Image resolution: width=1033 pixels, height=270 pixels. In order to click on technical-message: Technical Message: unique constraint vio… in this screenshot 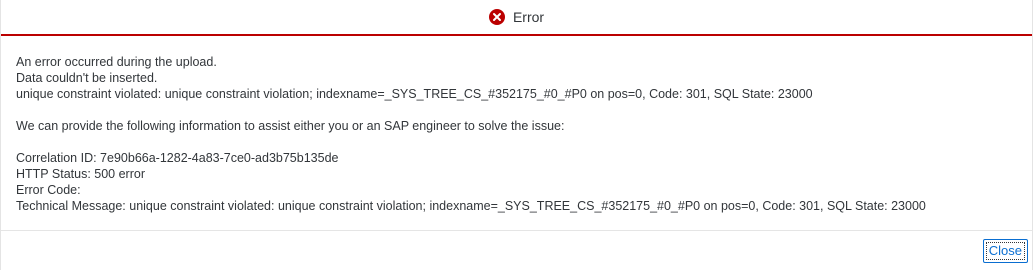, I will do `click(471, 206)`.